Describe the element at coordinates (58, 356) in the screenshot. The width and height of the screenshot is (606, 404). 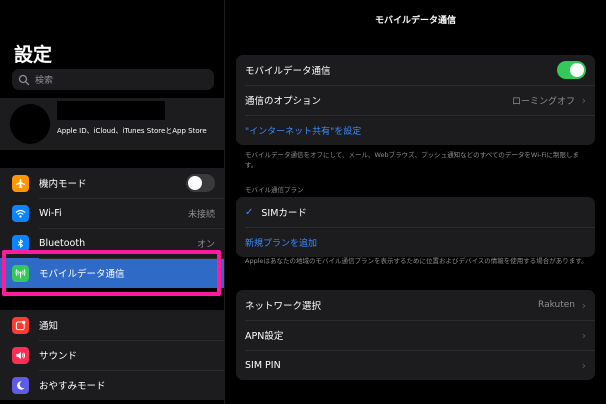
I see `sidebar-item-label: サウンド` at that location.